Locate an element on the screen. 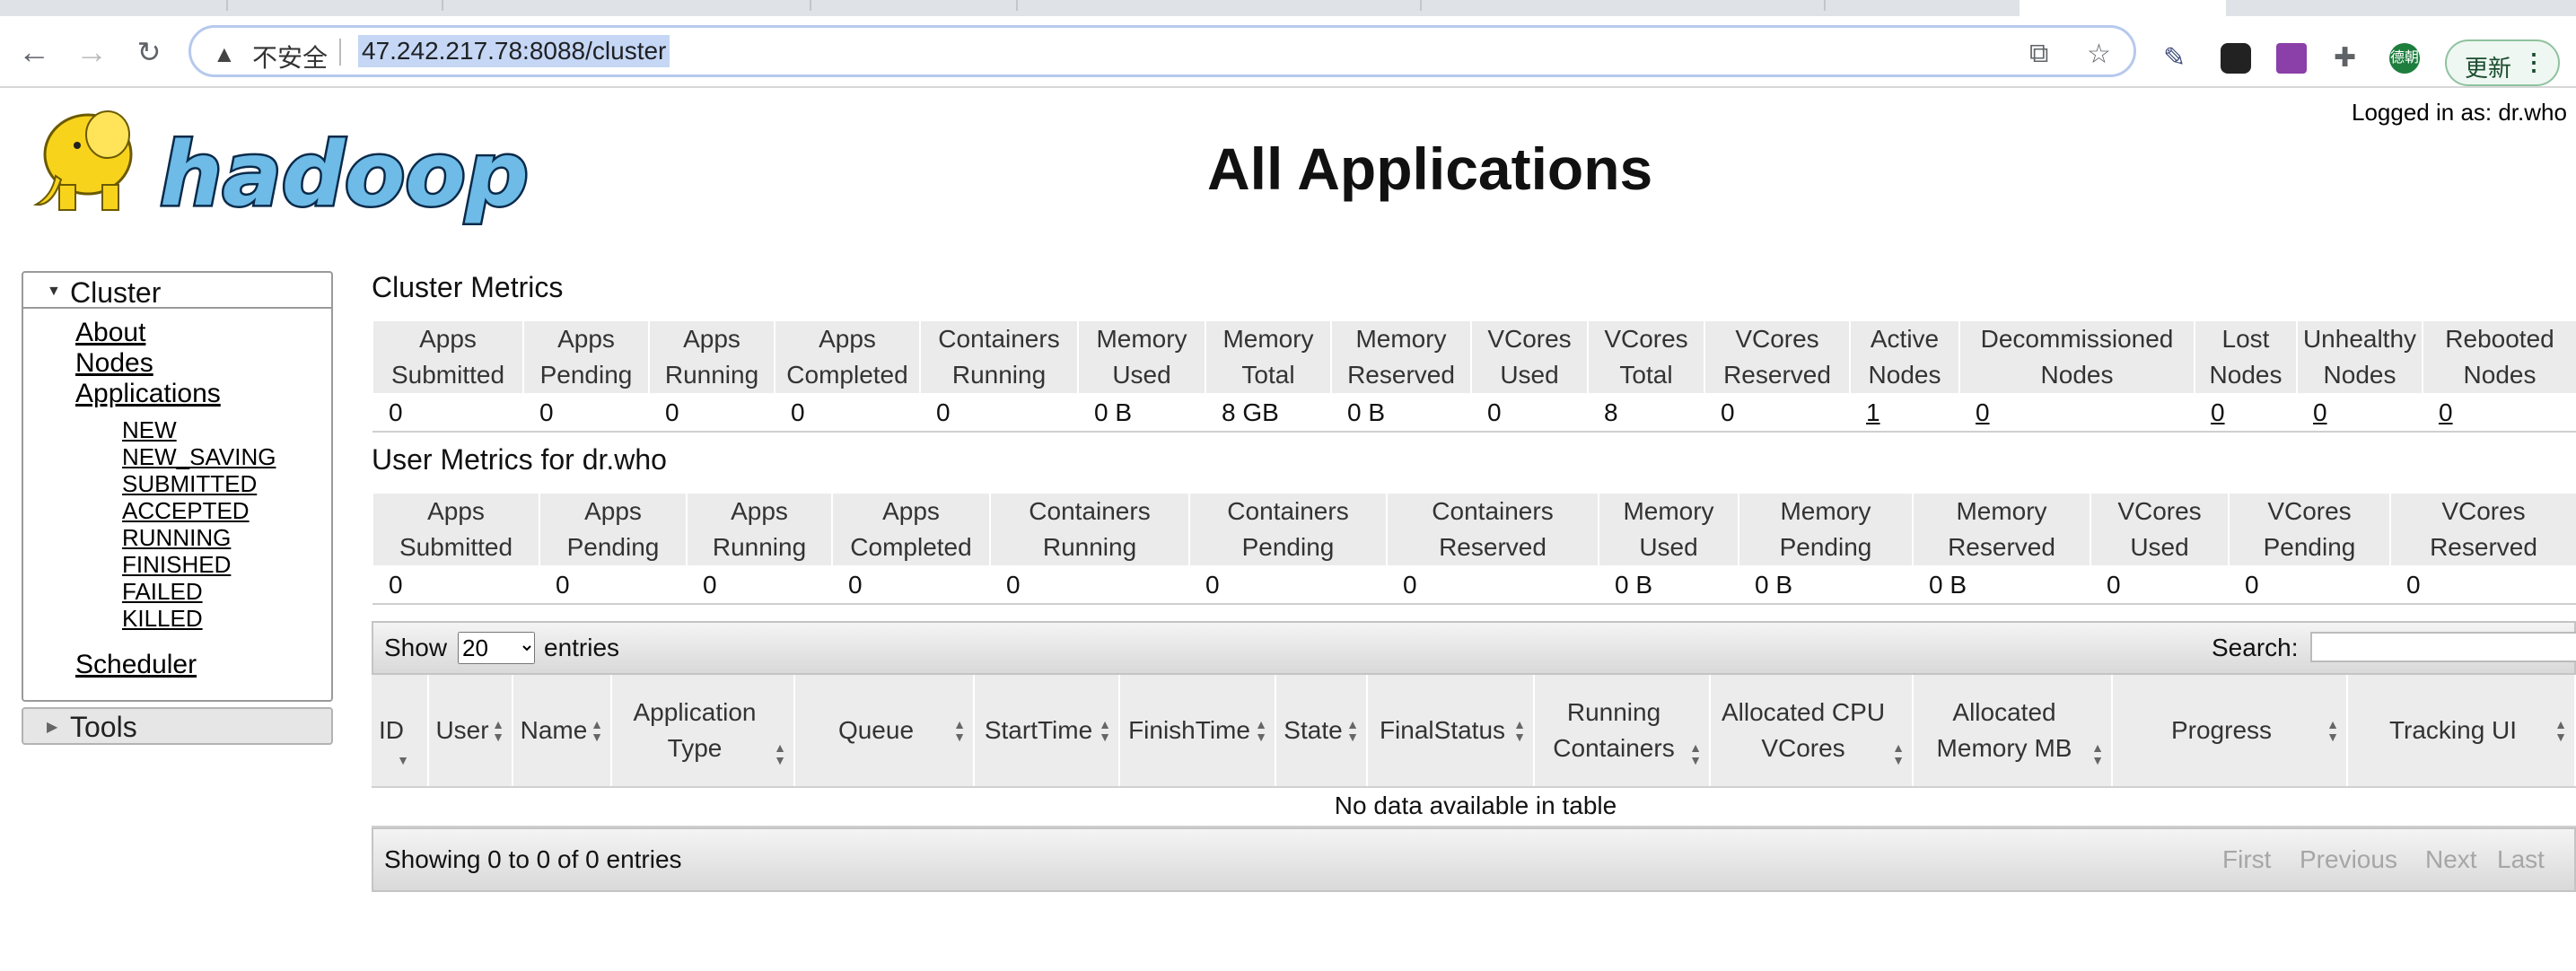 Image resolution: width=2576 pixels, height=971 pixels. column-header-label: FinalStatus is located at coordinates (1442, 730).